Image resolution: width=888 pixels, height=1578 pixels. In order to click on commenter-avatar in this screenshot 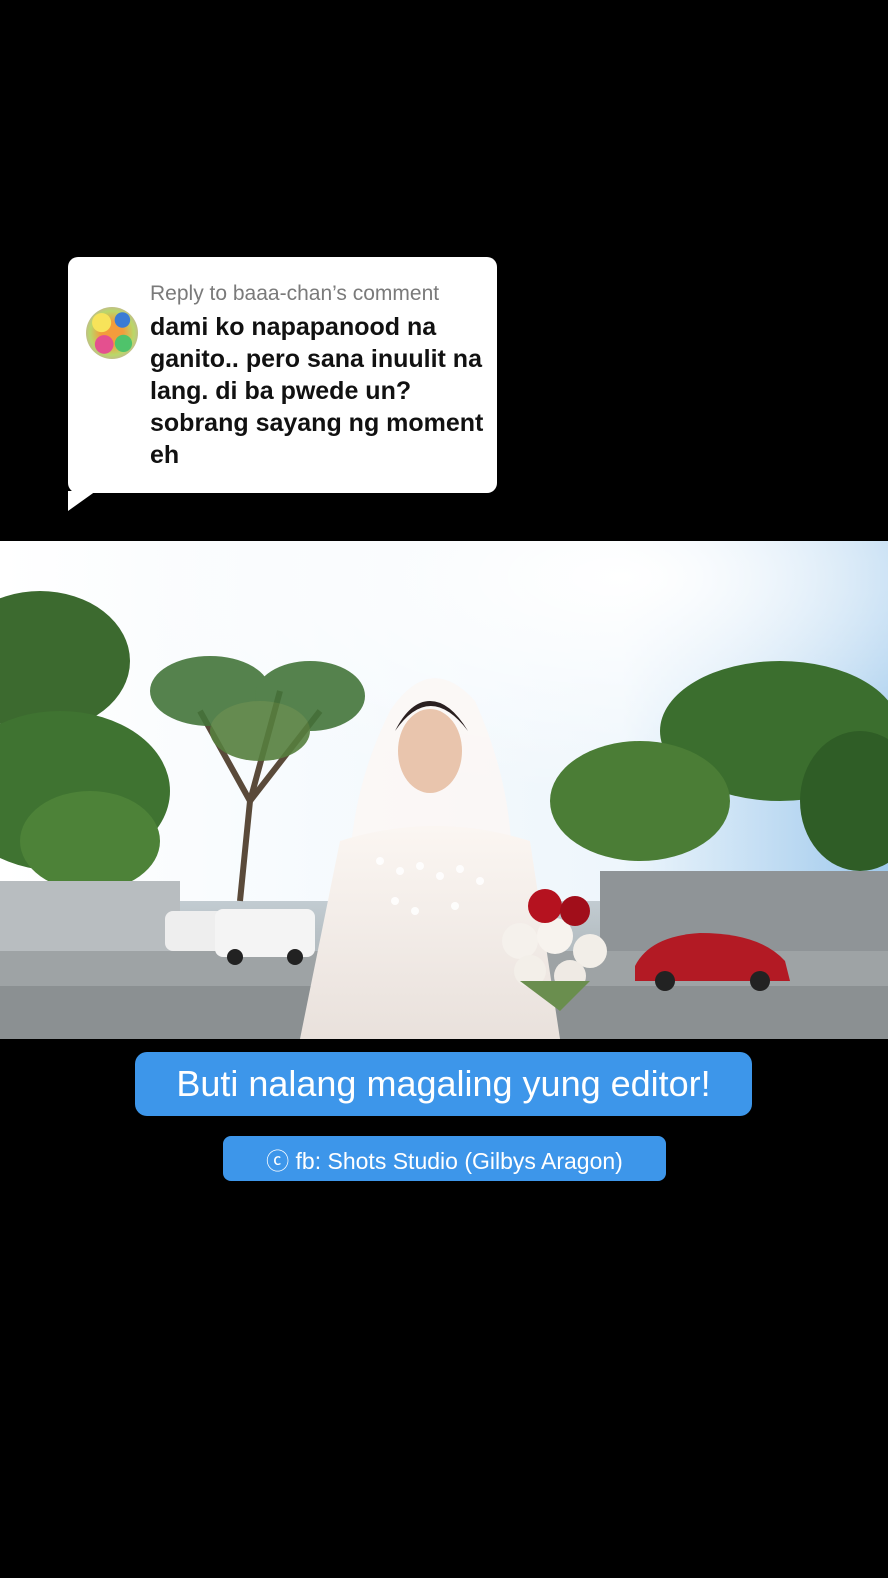, I will do `click(112, 333)`.